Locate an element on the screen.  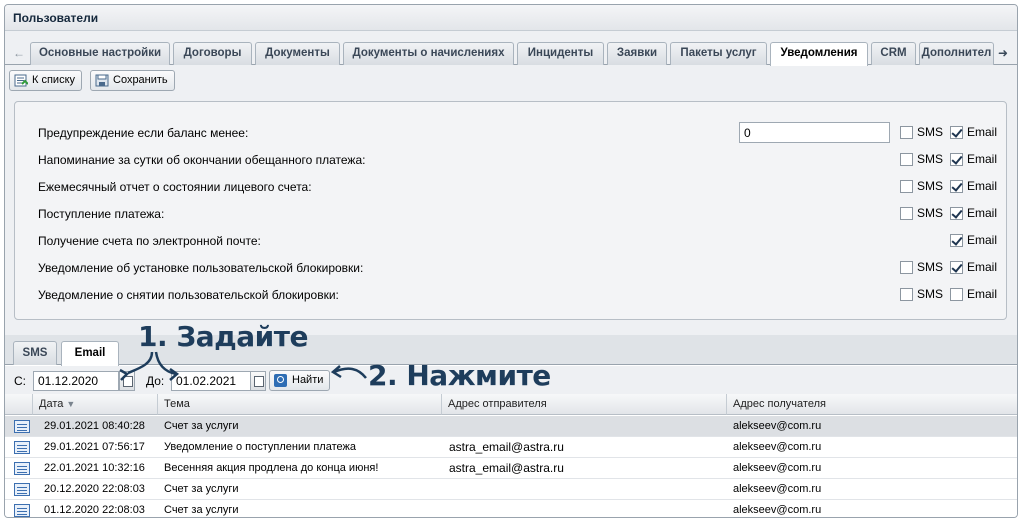
arrow-to-from-date is located at coordinates (140, 363).